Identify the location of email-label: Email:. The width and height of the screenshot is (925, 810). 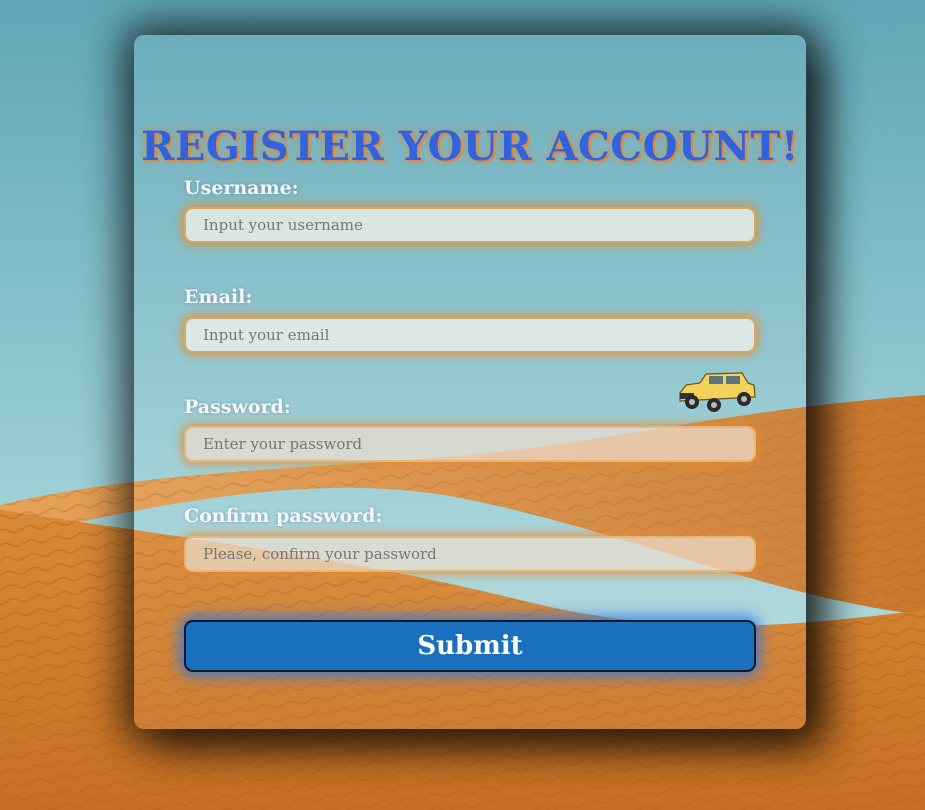
(218, 297).